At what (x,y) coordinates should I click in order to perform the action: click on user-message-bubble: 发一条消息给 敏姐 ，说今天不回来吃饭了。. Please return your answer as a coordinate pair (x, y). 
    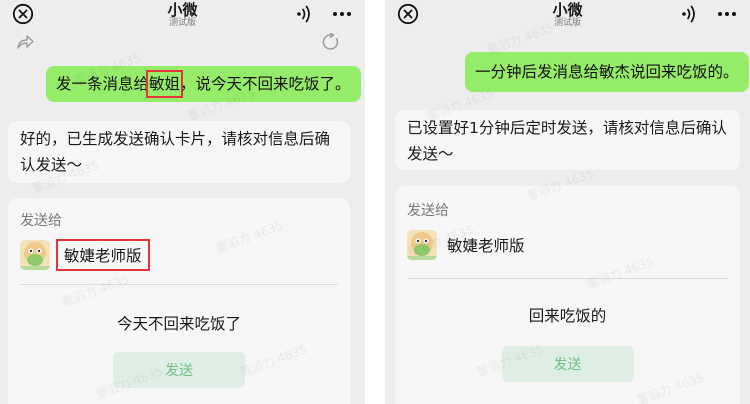
    Looking at the image, I should click on (203, 84).